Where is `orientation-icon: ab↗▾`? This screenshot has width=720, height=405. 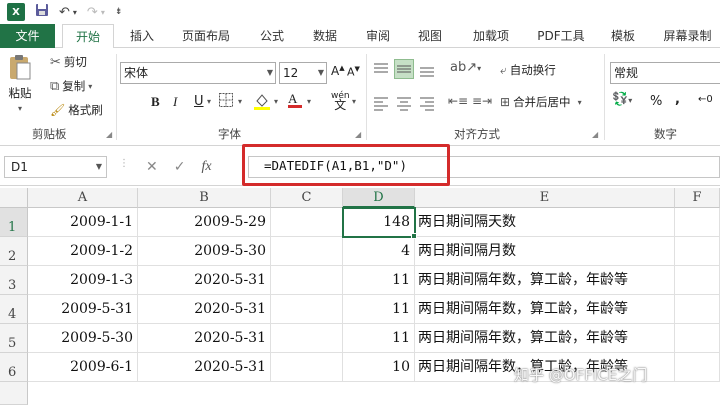
orientation-icon: ab↗▾ is located at coordinates (465, 67).